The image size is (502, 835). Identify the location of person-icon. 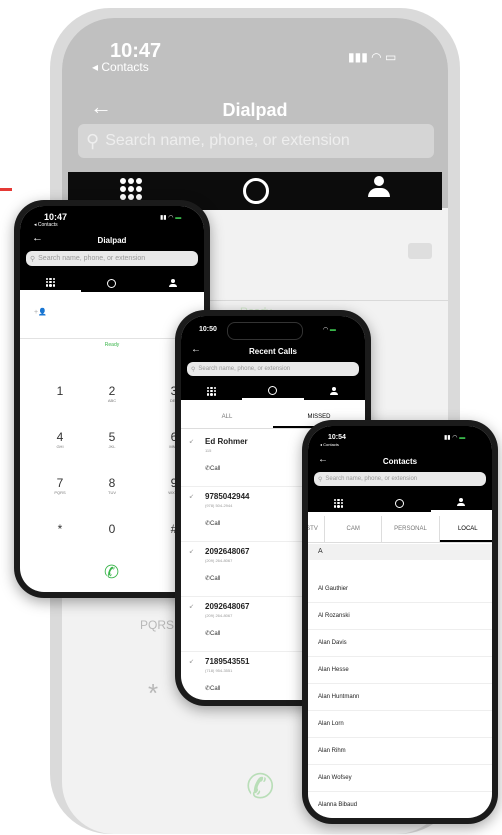
(334, 391).